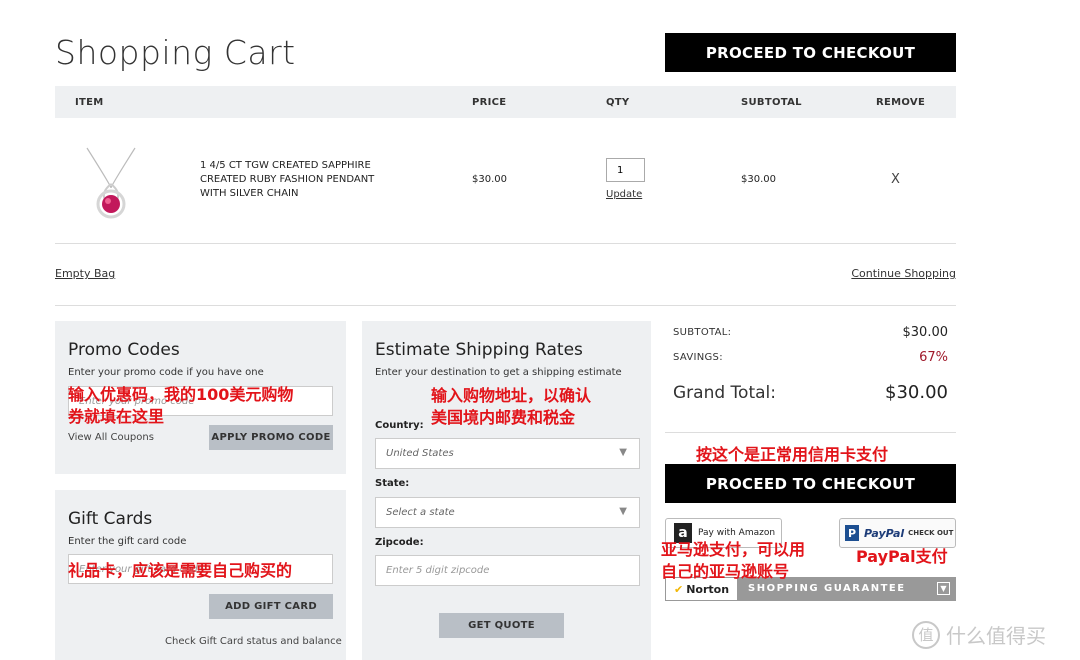 This screenshot has width=1080, height=660. Describe the element at coordinates (89, 102) in the screenshot. I see `column-item: ITEM` at that location.